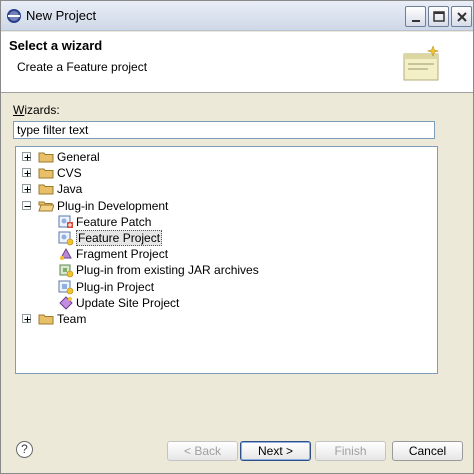  I want to click on close-icon, so click(462, 17).